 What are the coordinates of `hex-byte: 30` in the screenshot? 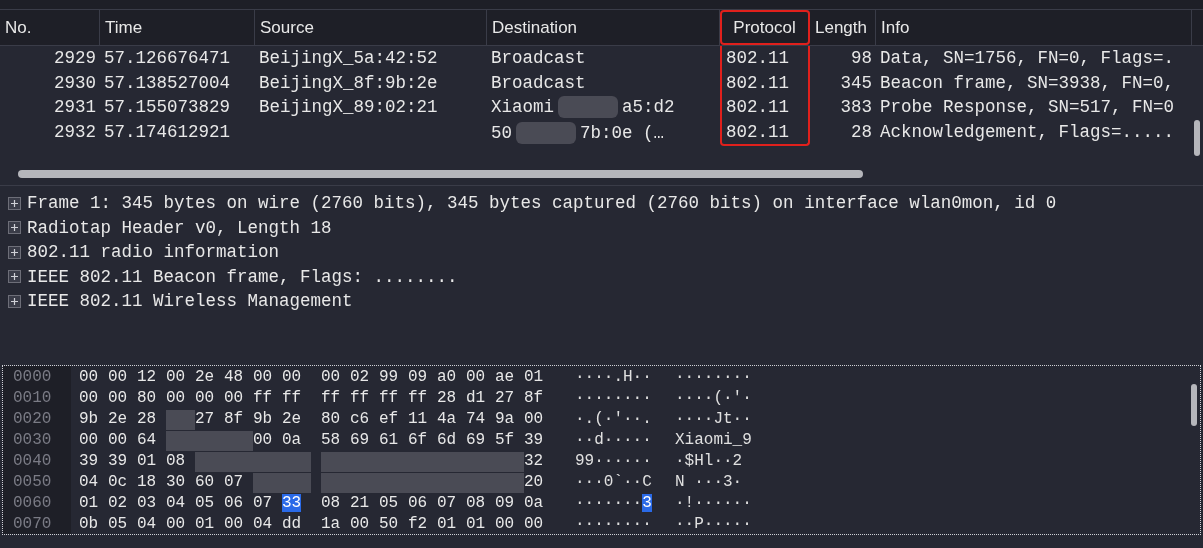 It's located at (176, 482).